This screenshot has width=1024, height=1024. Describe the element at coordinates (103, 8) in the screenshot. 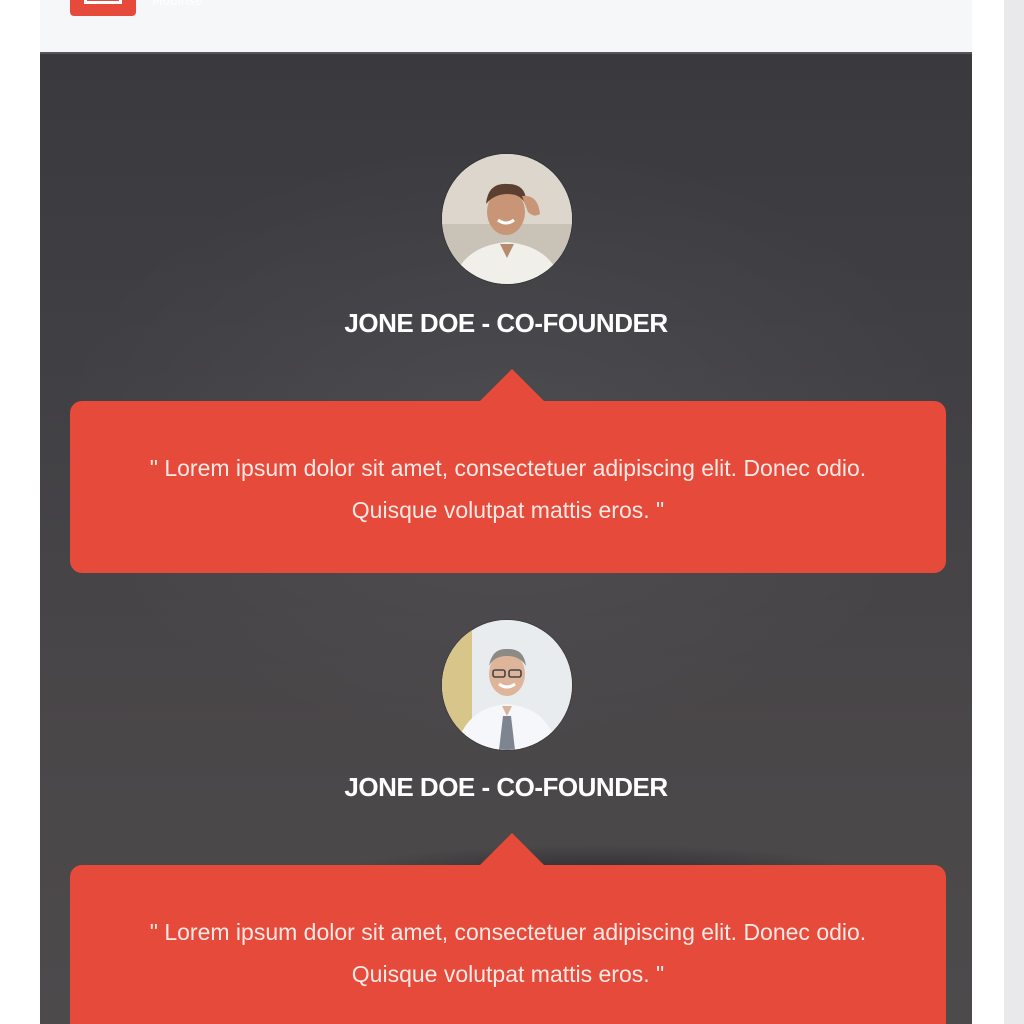

I see `logo-icon` at that location.